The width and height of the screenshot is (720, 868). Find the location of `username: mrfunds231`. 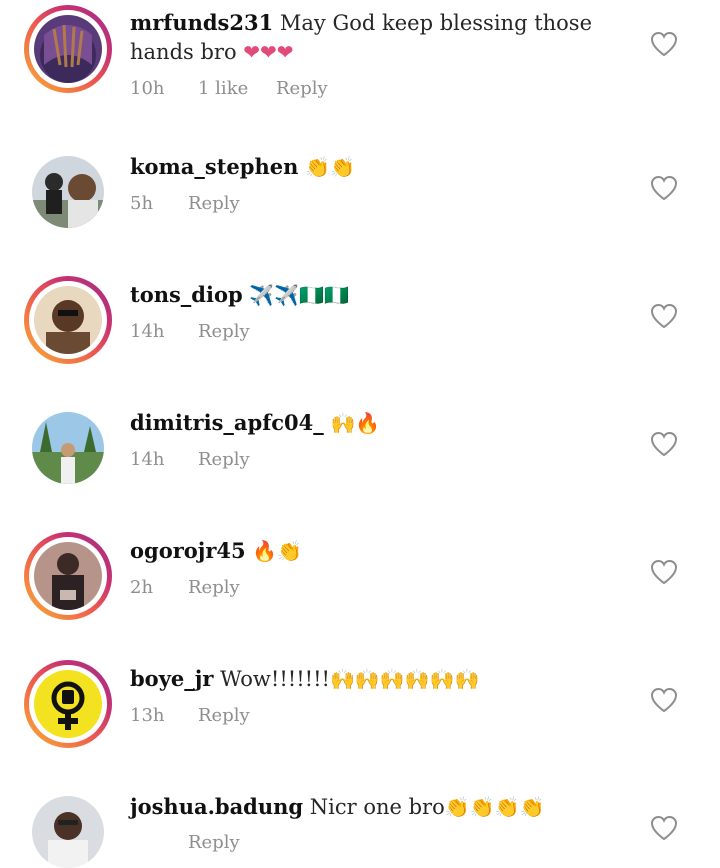

username: mrfunds231 is located at coordinates (201, 22).